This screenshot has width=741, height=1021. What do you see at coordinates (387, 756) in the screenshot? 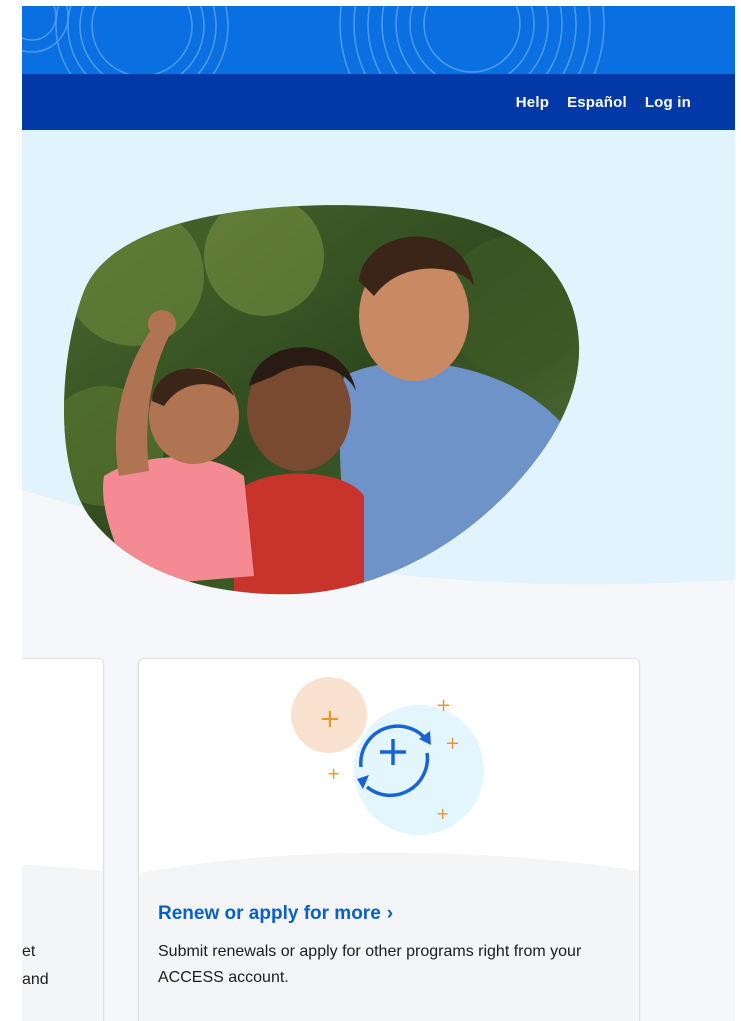
I see `renew-cycle-plus-icon: + + + + +` at bounding box center [387, 756].